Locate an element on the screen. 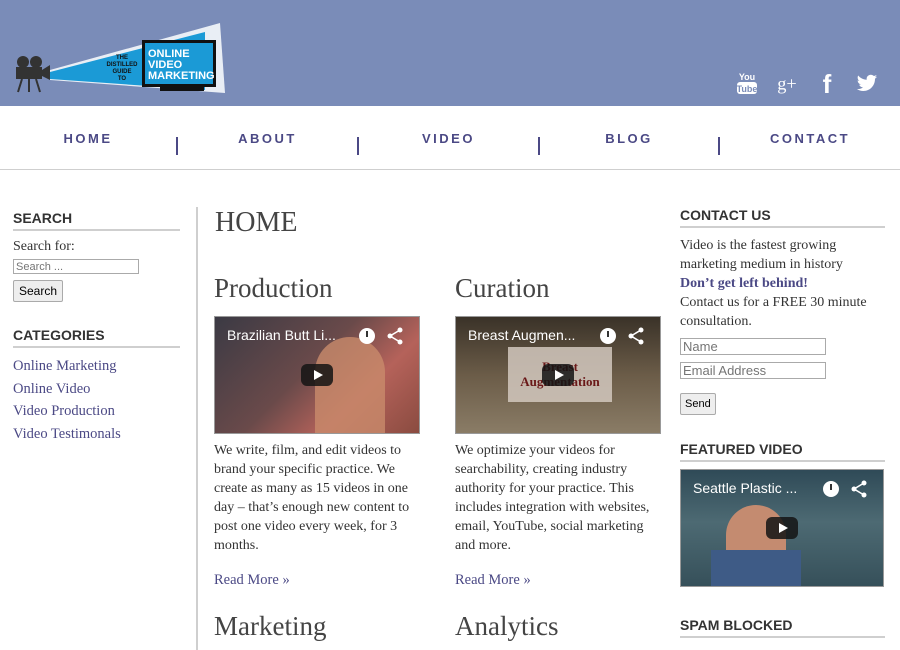 This screenshot has width=900, height=650. email-field is located at coordinates (753, 370).